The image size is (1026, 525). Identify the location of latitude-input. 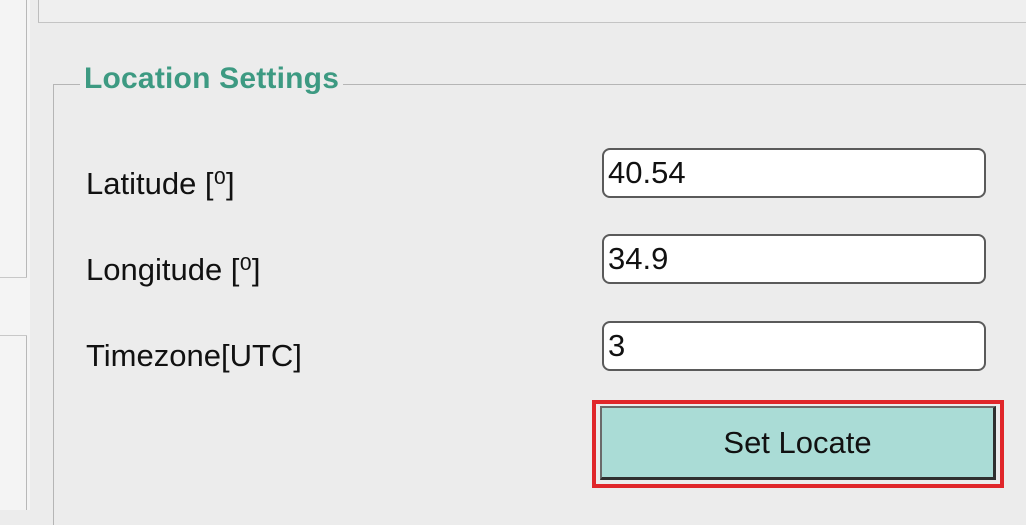
(794, 173).